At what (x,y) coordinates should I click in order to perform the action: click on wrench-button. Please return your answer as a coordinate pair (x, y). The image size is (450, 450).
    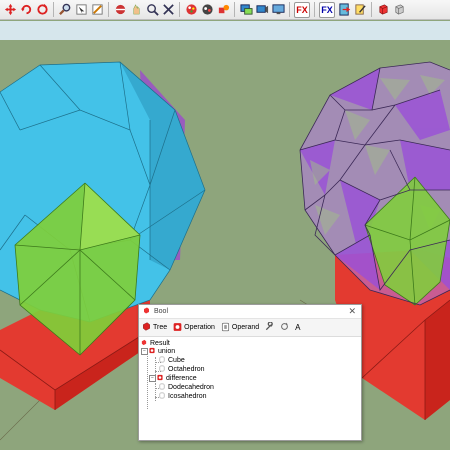
    Looking at the image, I should click on (269, 327).